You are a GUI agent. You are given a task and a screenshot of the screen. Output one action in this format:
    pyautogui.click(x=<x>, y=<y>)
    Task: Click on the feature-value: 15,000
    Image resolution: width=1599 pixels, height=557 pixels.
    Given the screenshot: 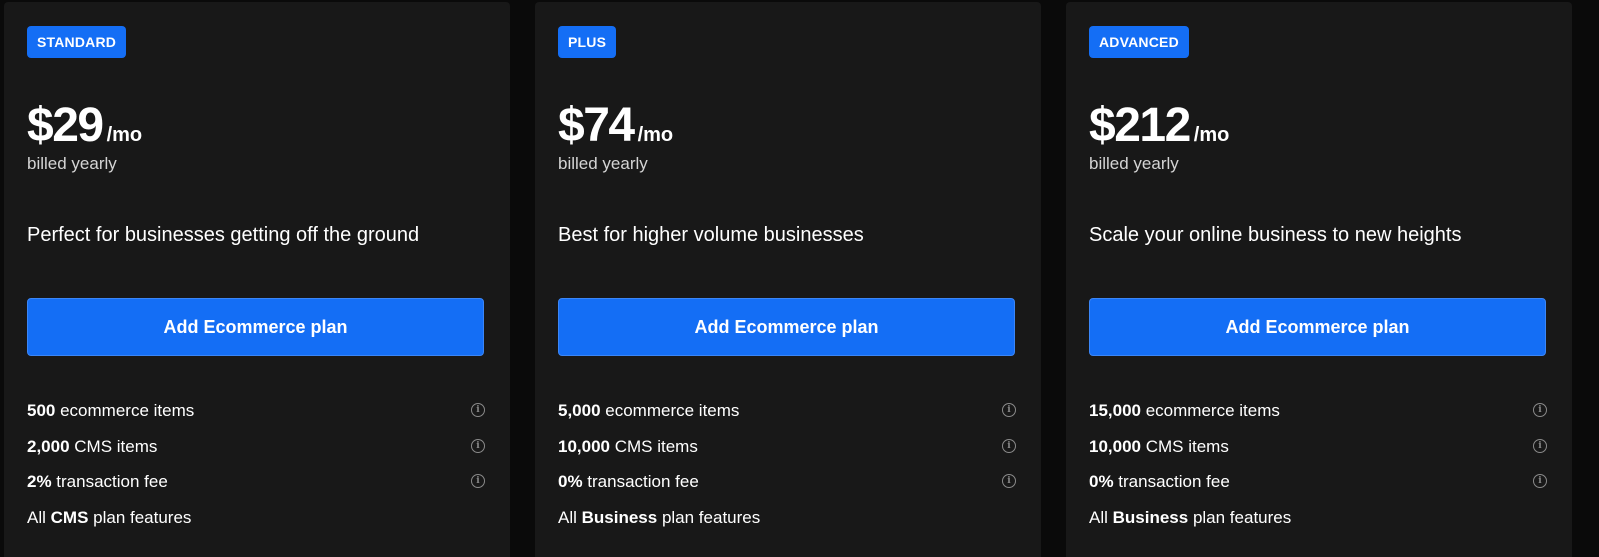 What is the action you would take?
    pyautogui.click(x=1115, y=410)
    